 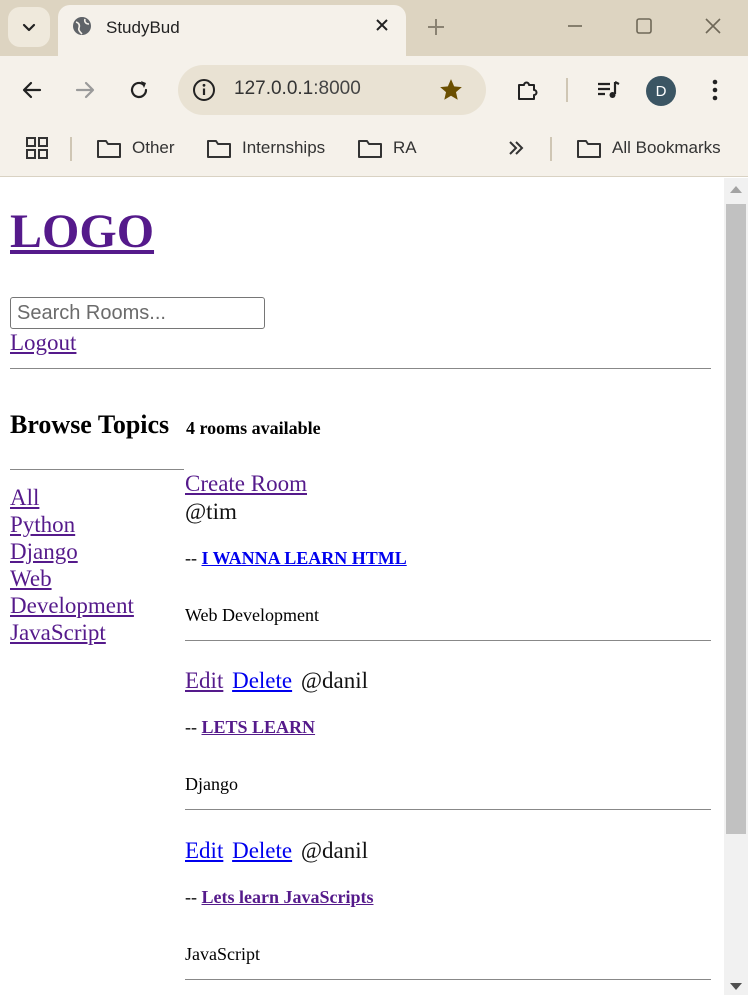 What do you see at coordinates (736, 986) in the screenshot?
I see `scroll-down-arrow-icon` at bounding box center [736, 986].